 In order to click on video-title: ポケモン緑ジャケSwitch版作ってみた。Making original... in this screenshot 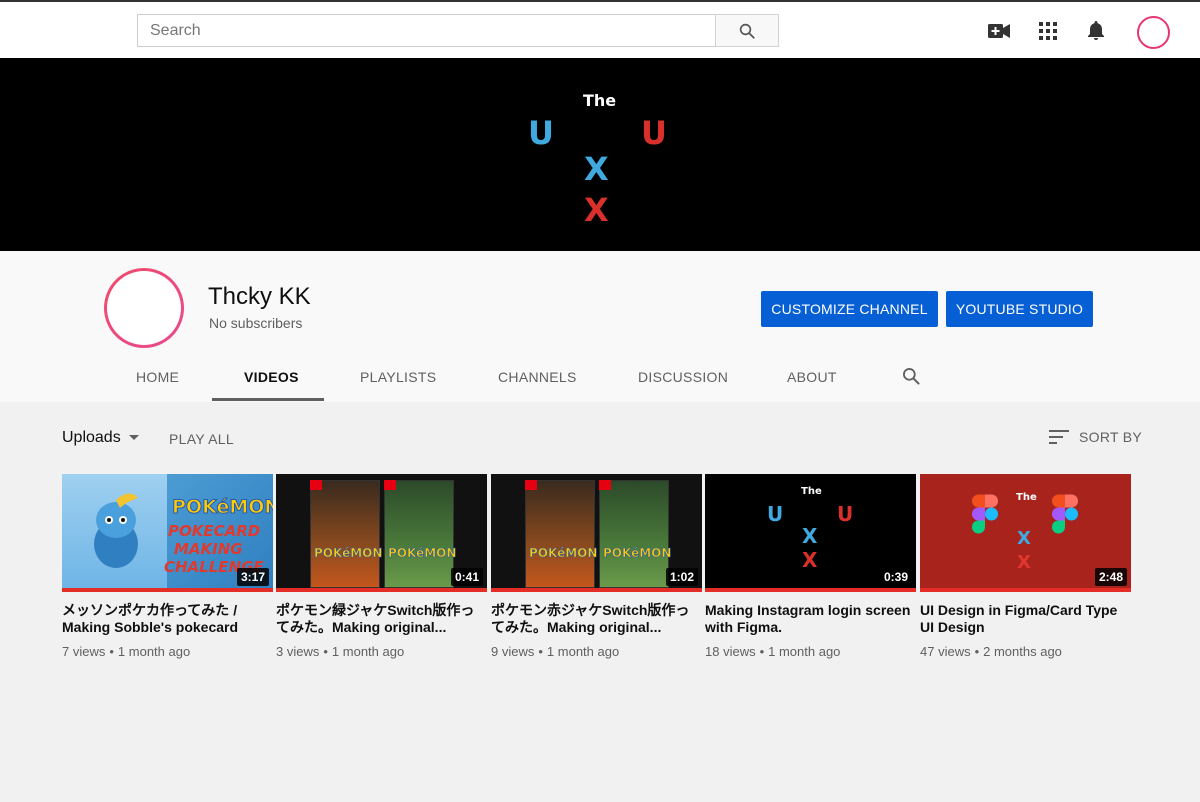, I will do `click(381, 619)`.